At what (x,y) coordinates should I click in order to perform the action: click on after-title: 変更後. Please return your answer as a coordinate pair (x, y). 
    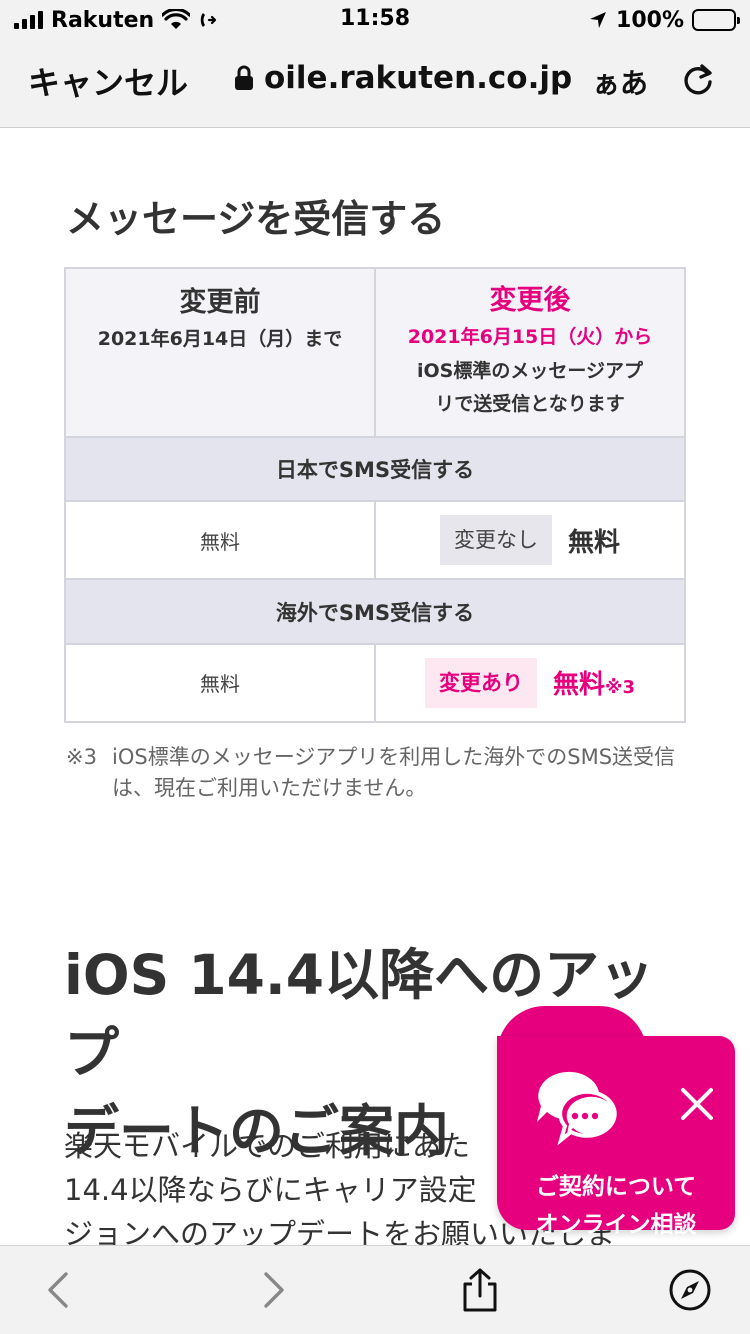
    Looking at the image, I should click on (530, 301).